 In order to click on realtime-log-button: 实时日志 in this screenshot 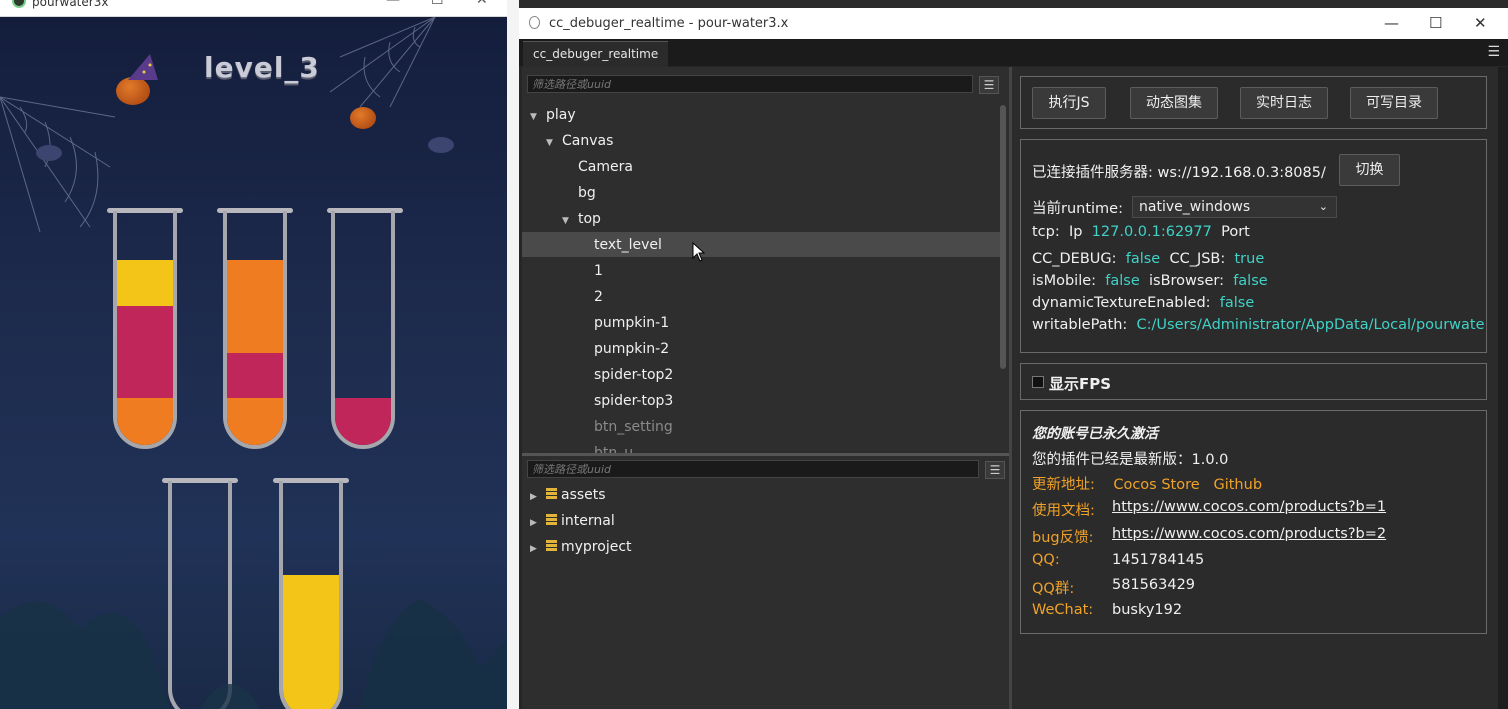, I will do `click(1284, 103)`.